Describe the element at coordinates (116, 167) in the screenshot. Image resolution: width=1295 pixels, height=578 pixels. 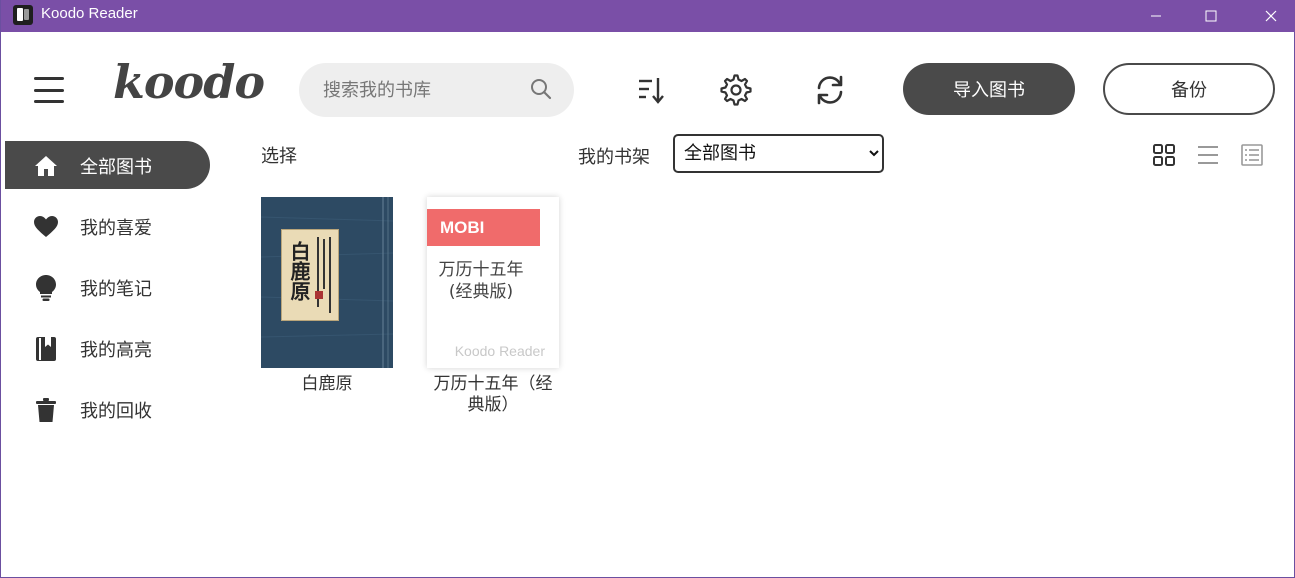
I see `sidebar-item-label: 全部图书` at that location.